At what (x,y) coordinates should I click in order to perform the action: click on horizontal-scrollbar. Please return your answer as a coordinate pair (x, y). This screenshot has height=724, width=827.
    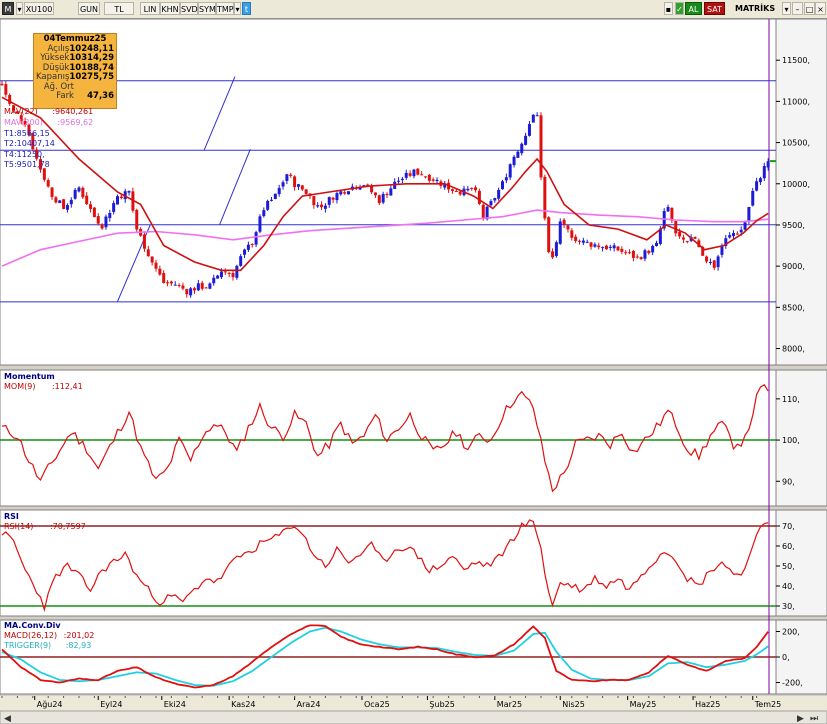
    Looking at the image, I should click on (413, 717).